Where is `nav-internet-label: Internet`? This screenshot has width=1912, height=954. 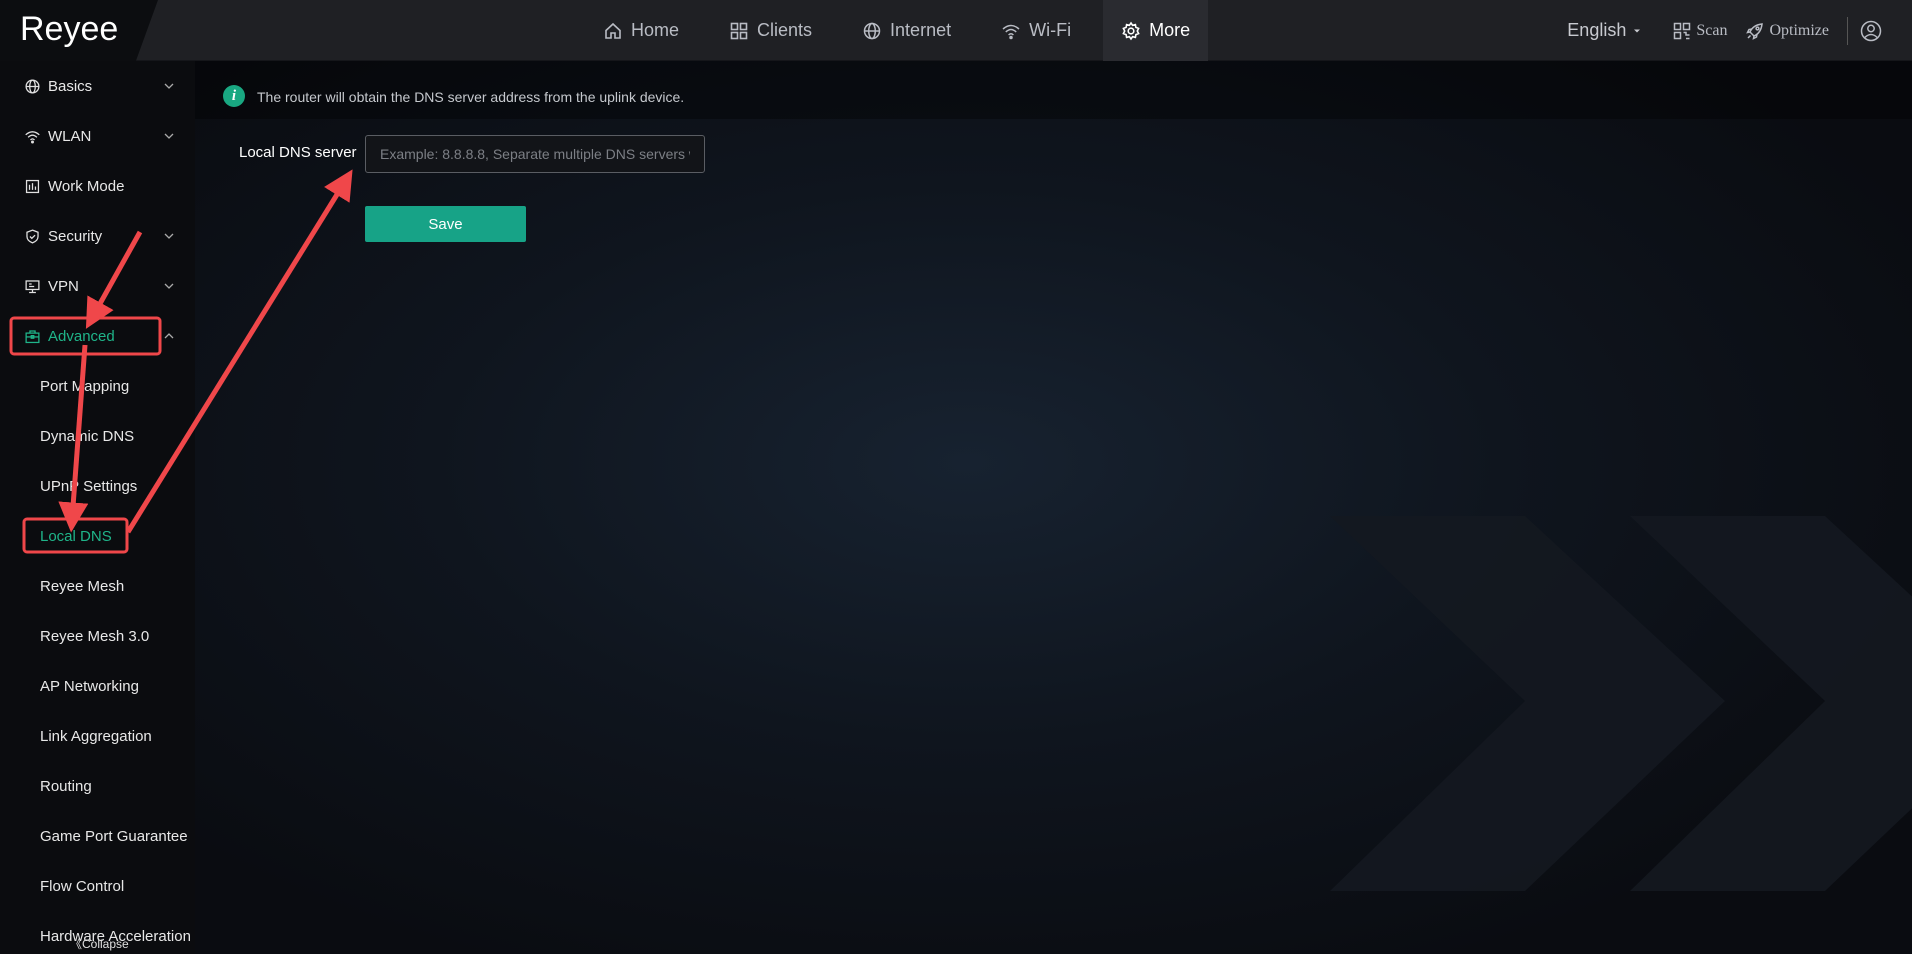
nav-internet-label: Internet is located at coordinates (921, 30).